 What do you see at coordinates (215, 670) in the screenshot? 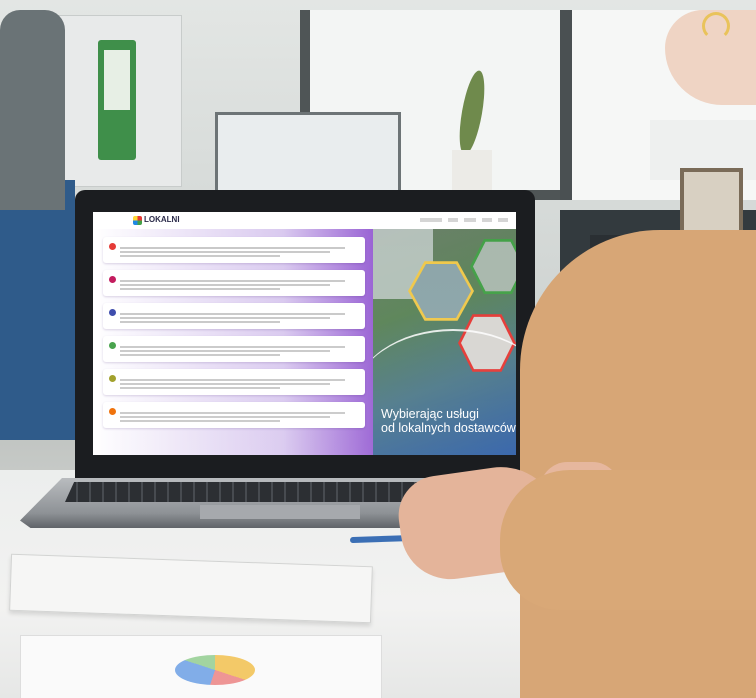
I see `printed-pie-chart` at bounding box center [215, 670].